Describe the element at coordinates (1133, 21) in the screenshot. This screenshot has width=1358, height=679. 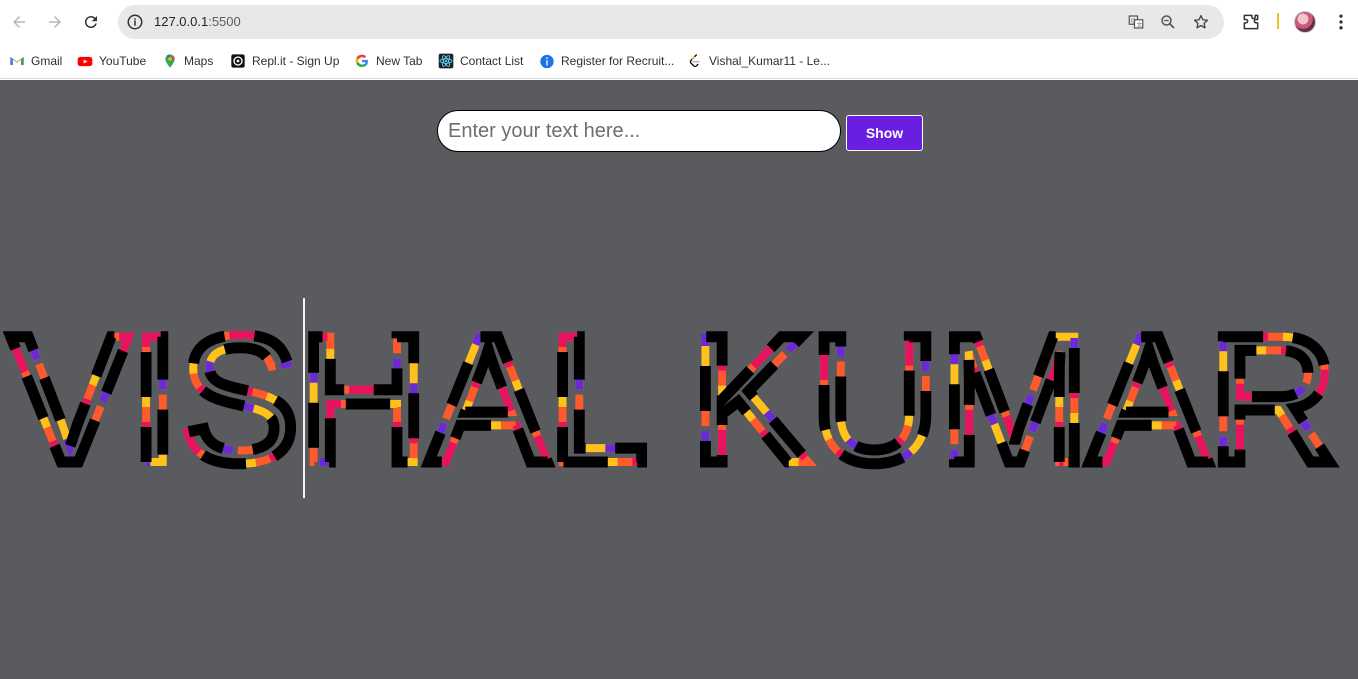
I see `svg-text: G` at that location.